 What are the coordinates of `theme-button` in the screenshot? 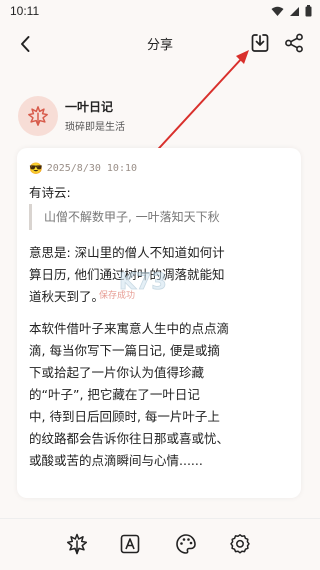 It's located at (77, 544).